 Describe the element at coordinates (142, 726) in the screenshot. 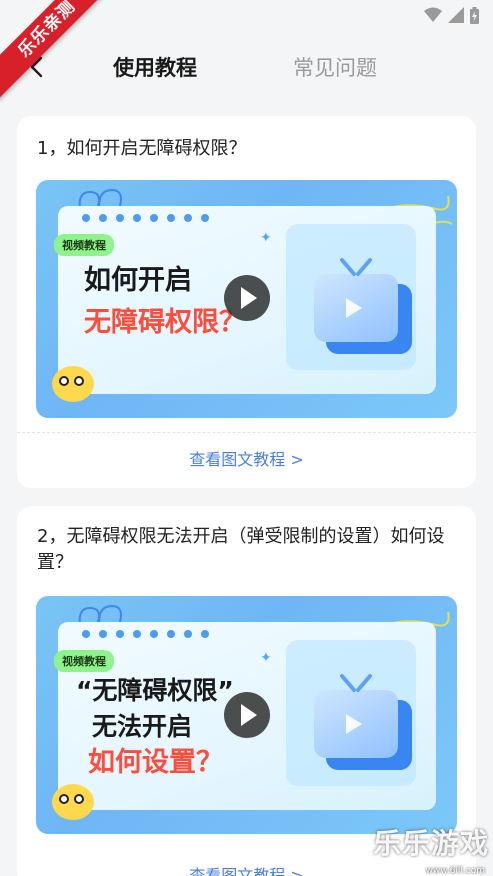

I see `thumbnail-line-2: 无法开启` at that location.